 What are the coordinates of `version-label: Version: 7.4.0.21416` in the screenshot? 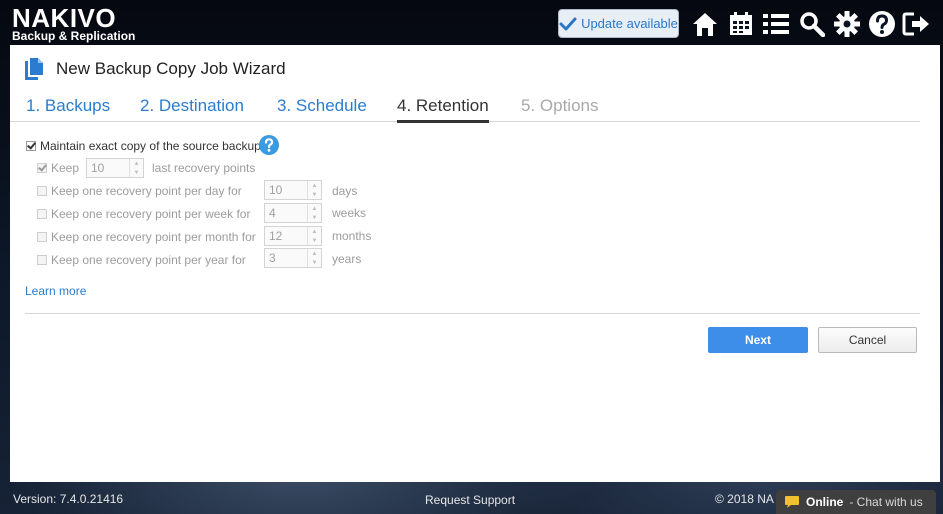 It's located at (68, 499).